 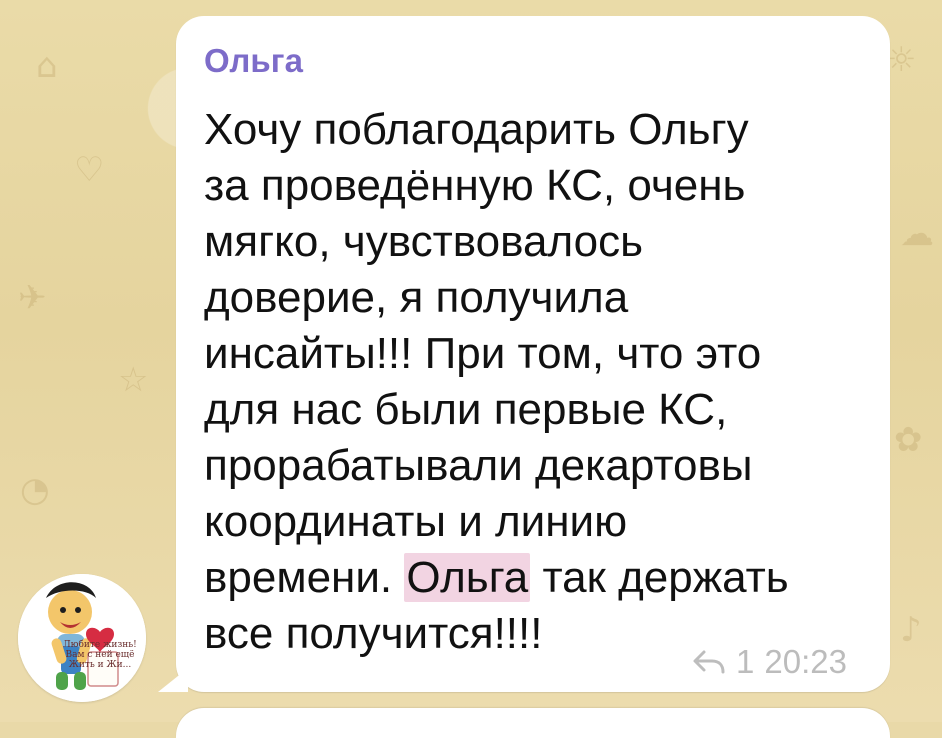 What do you see at coordinates (35, 490) in the screenshot?
I see `background-doodle-cat-icon: ◔` at bounding box center [35, 490].